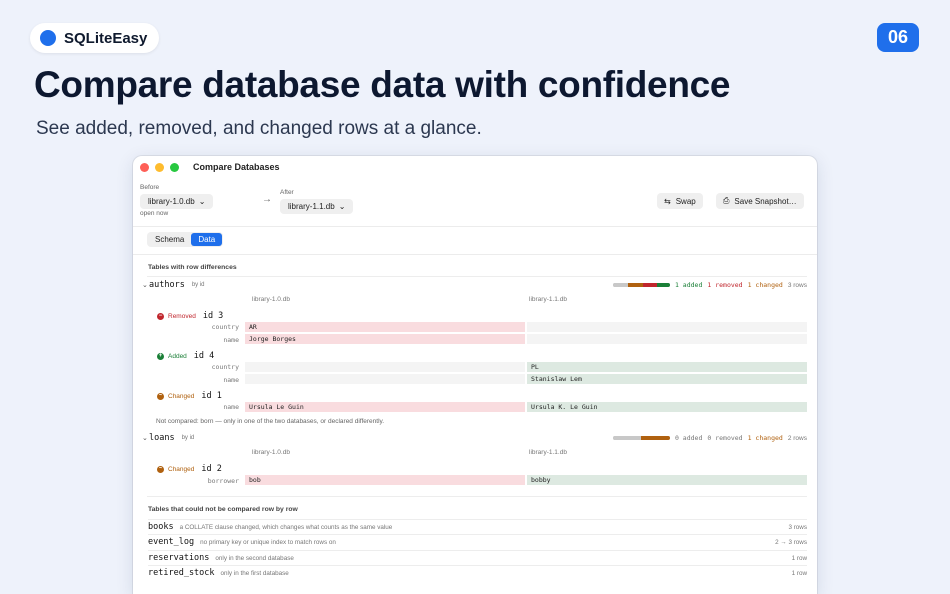  I want to click on brand-name: SQLiteEasy, so click(106, 38).